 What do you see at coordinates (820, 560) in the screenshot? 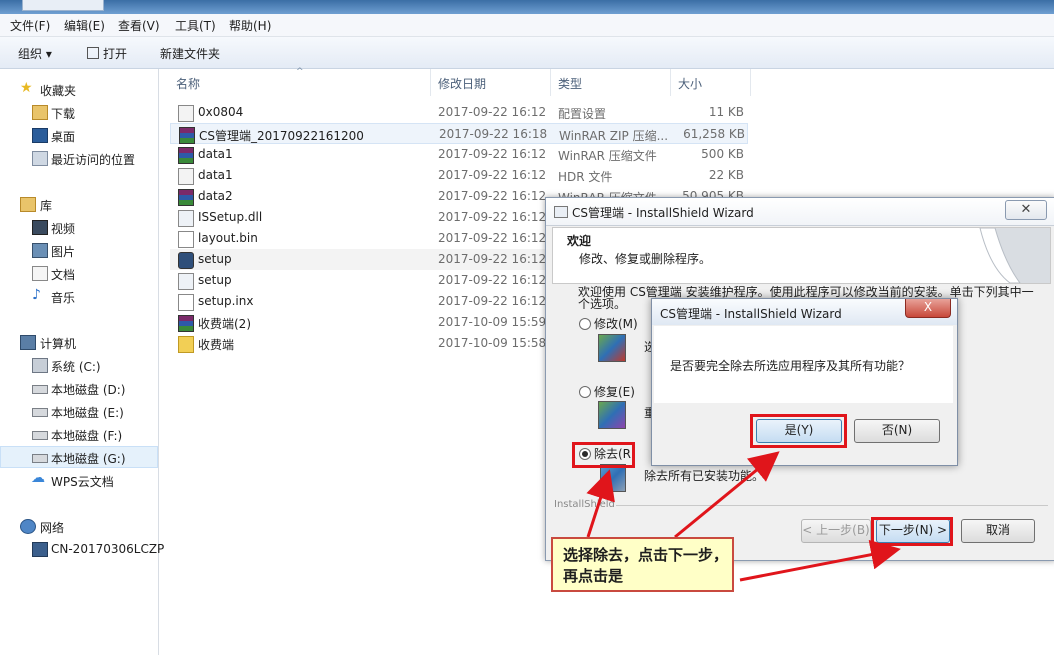
I see `arrow-to-next` at bounding box center [820, 560].